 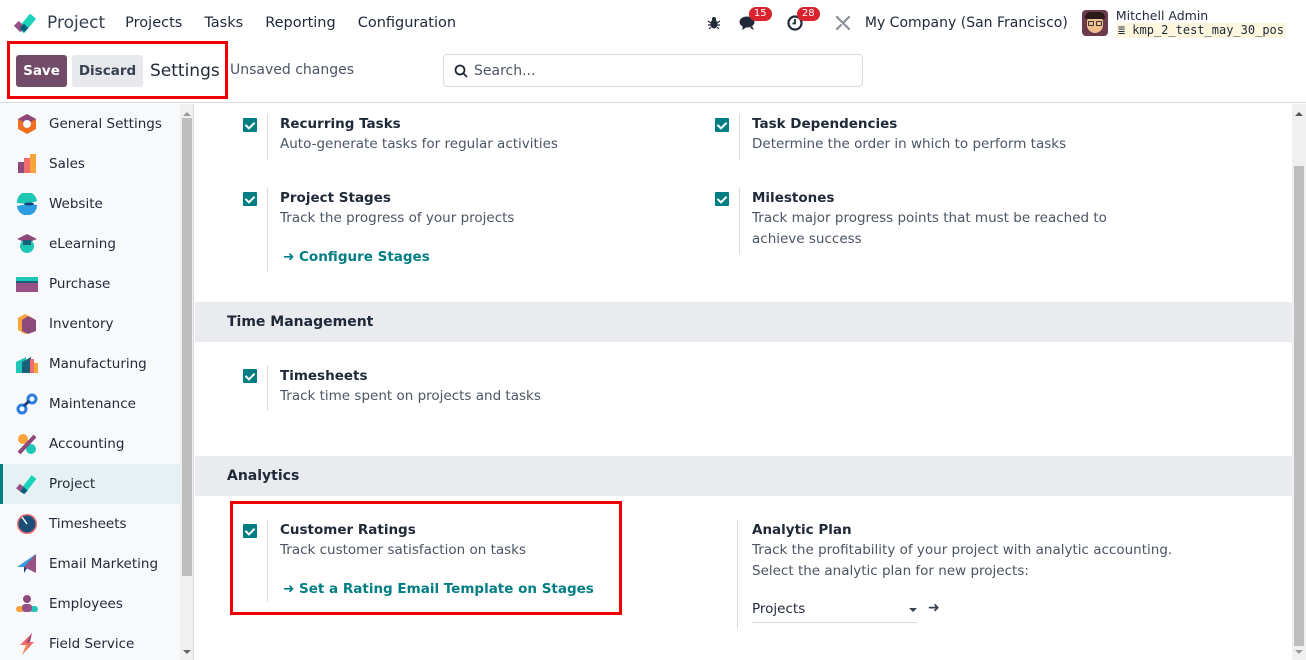 I want to click on sales-icon, so click(x=27, y=164).